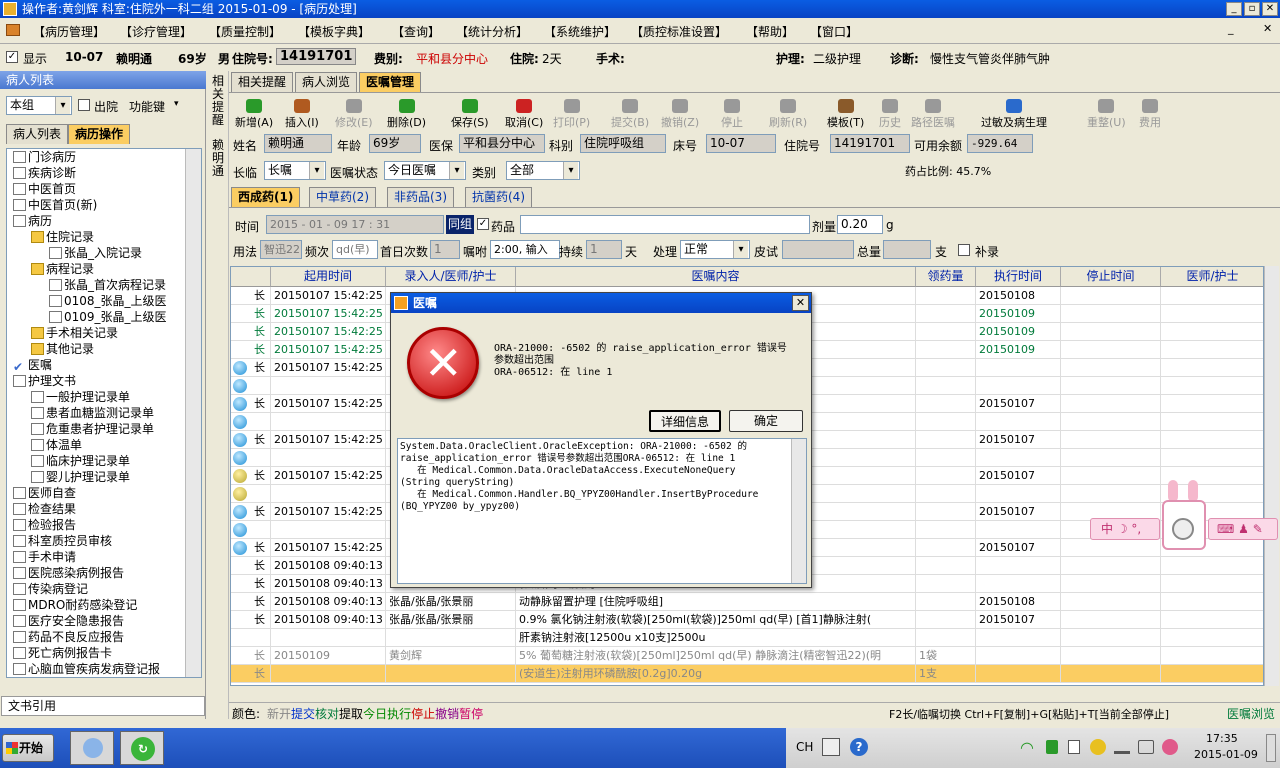 Image resolution: width=1280 pixels, height=768 pixels. Describe the element at coordinates (80, 477) in the screenshot. I see `tree-item: 婴儿护理记录单` at that location.